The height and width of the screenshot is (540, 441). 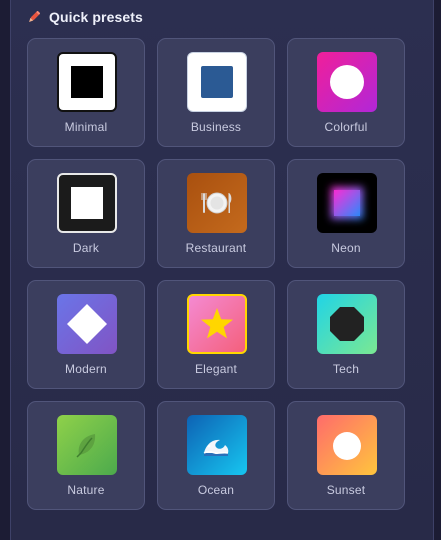 What do you see at coordinates (346, 248) in the screenshot?
I see `preset-label: Neon` at bounding box center [346, 248].